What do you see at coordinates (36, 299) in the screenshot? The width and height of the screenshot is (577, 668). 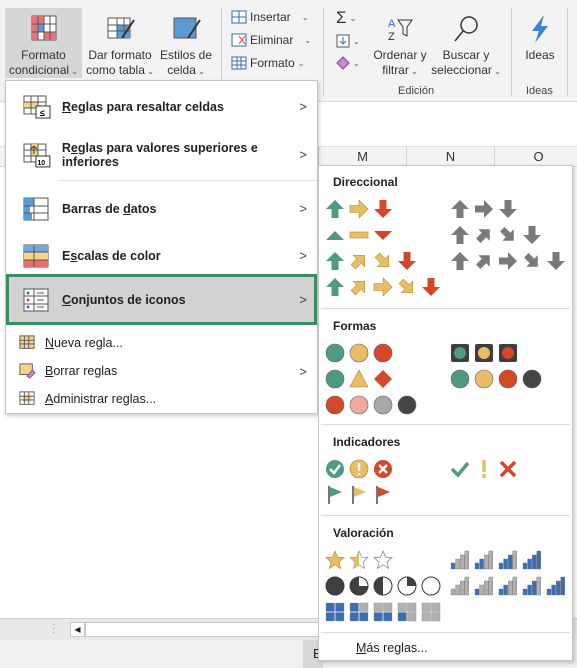 I see `icon-sets-icon` at bounding box center [36, 299].